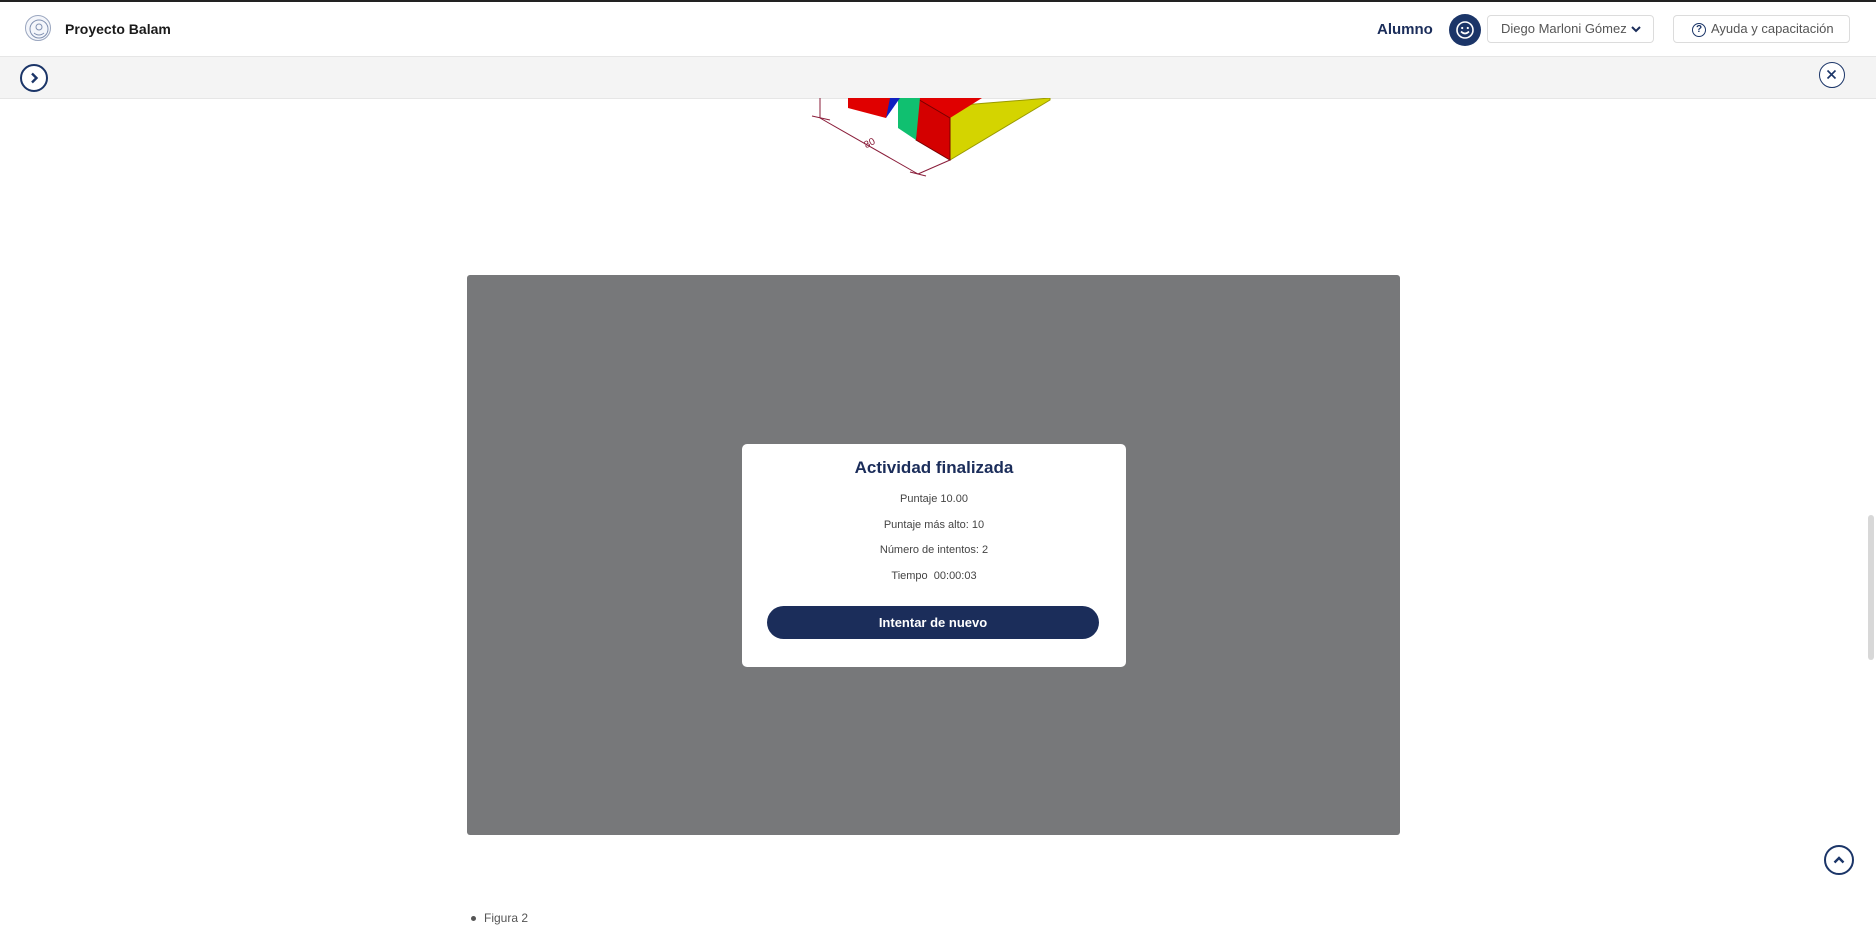 The height and width of the screenshot is (925, 1876). What do you see at coordinates (934, 550) in the screenshot?
I see `attempts-text: Número de intentos: 2` at bounding box center [934, 550].